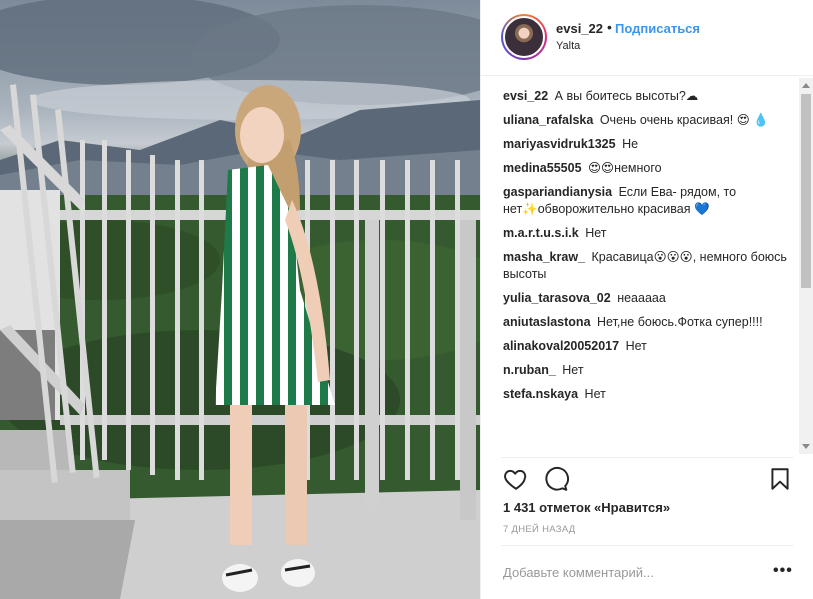 The image size is (813, 599). I want to click on comment-username: n.ruban_, so click(529, 370).